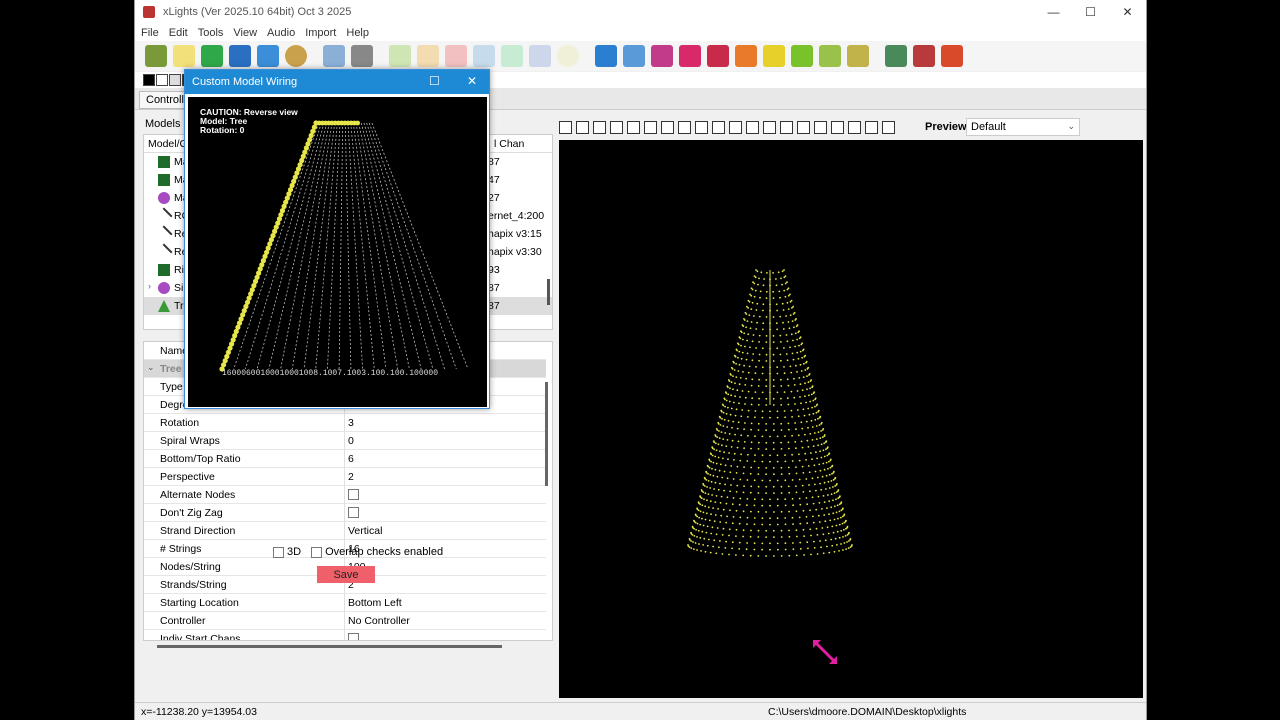 The image size is (1280, 720). I want to click on minimize-button: —, so click(1053, 12).